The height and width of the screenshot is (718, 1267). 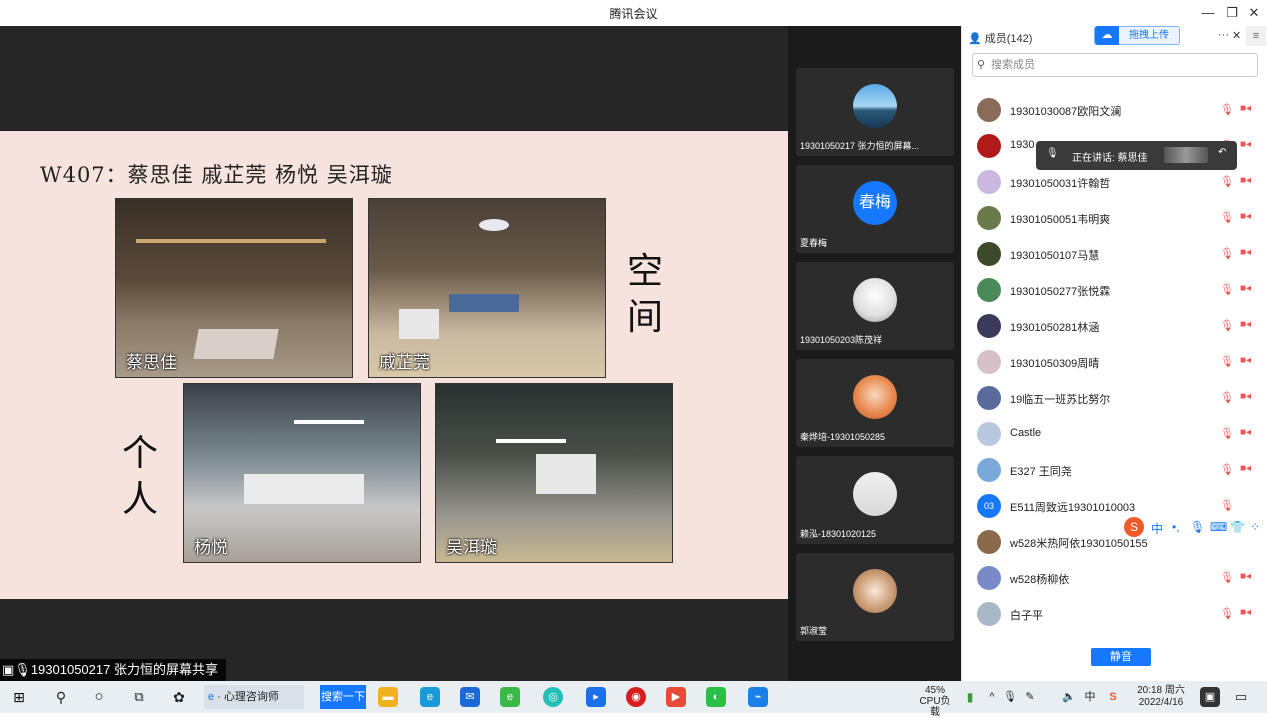 I want to click on chevron-up-icon: ^, so click(x=992, y=697).